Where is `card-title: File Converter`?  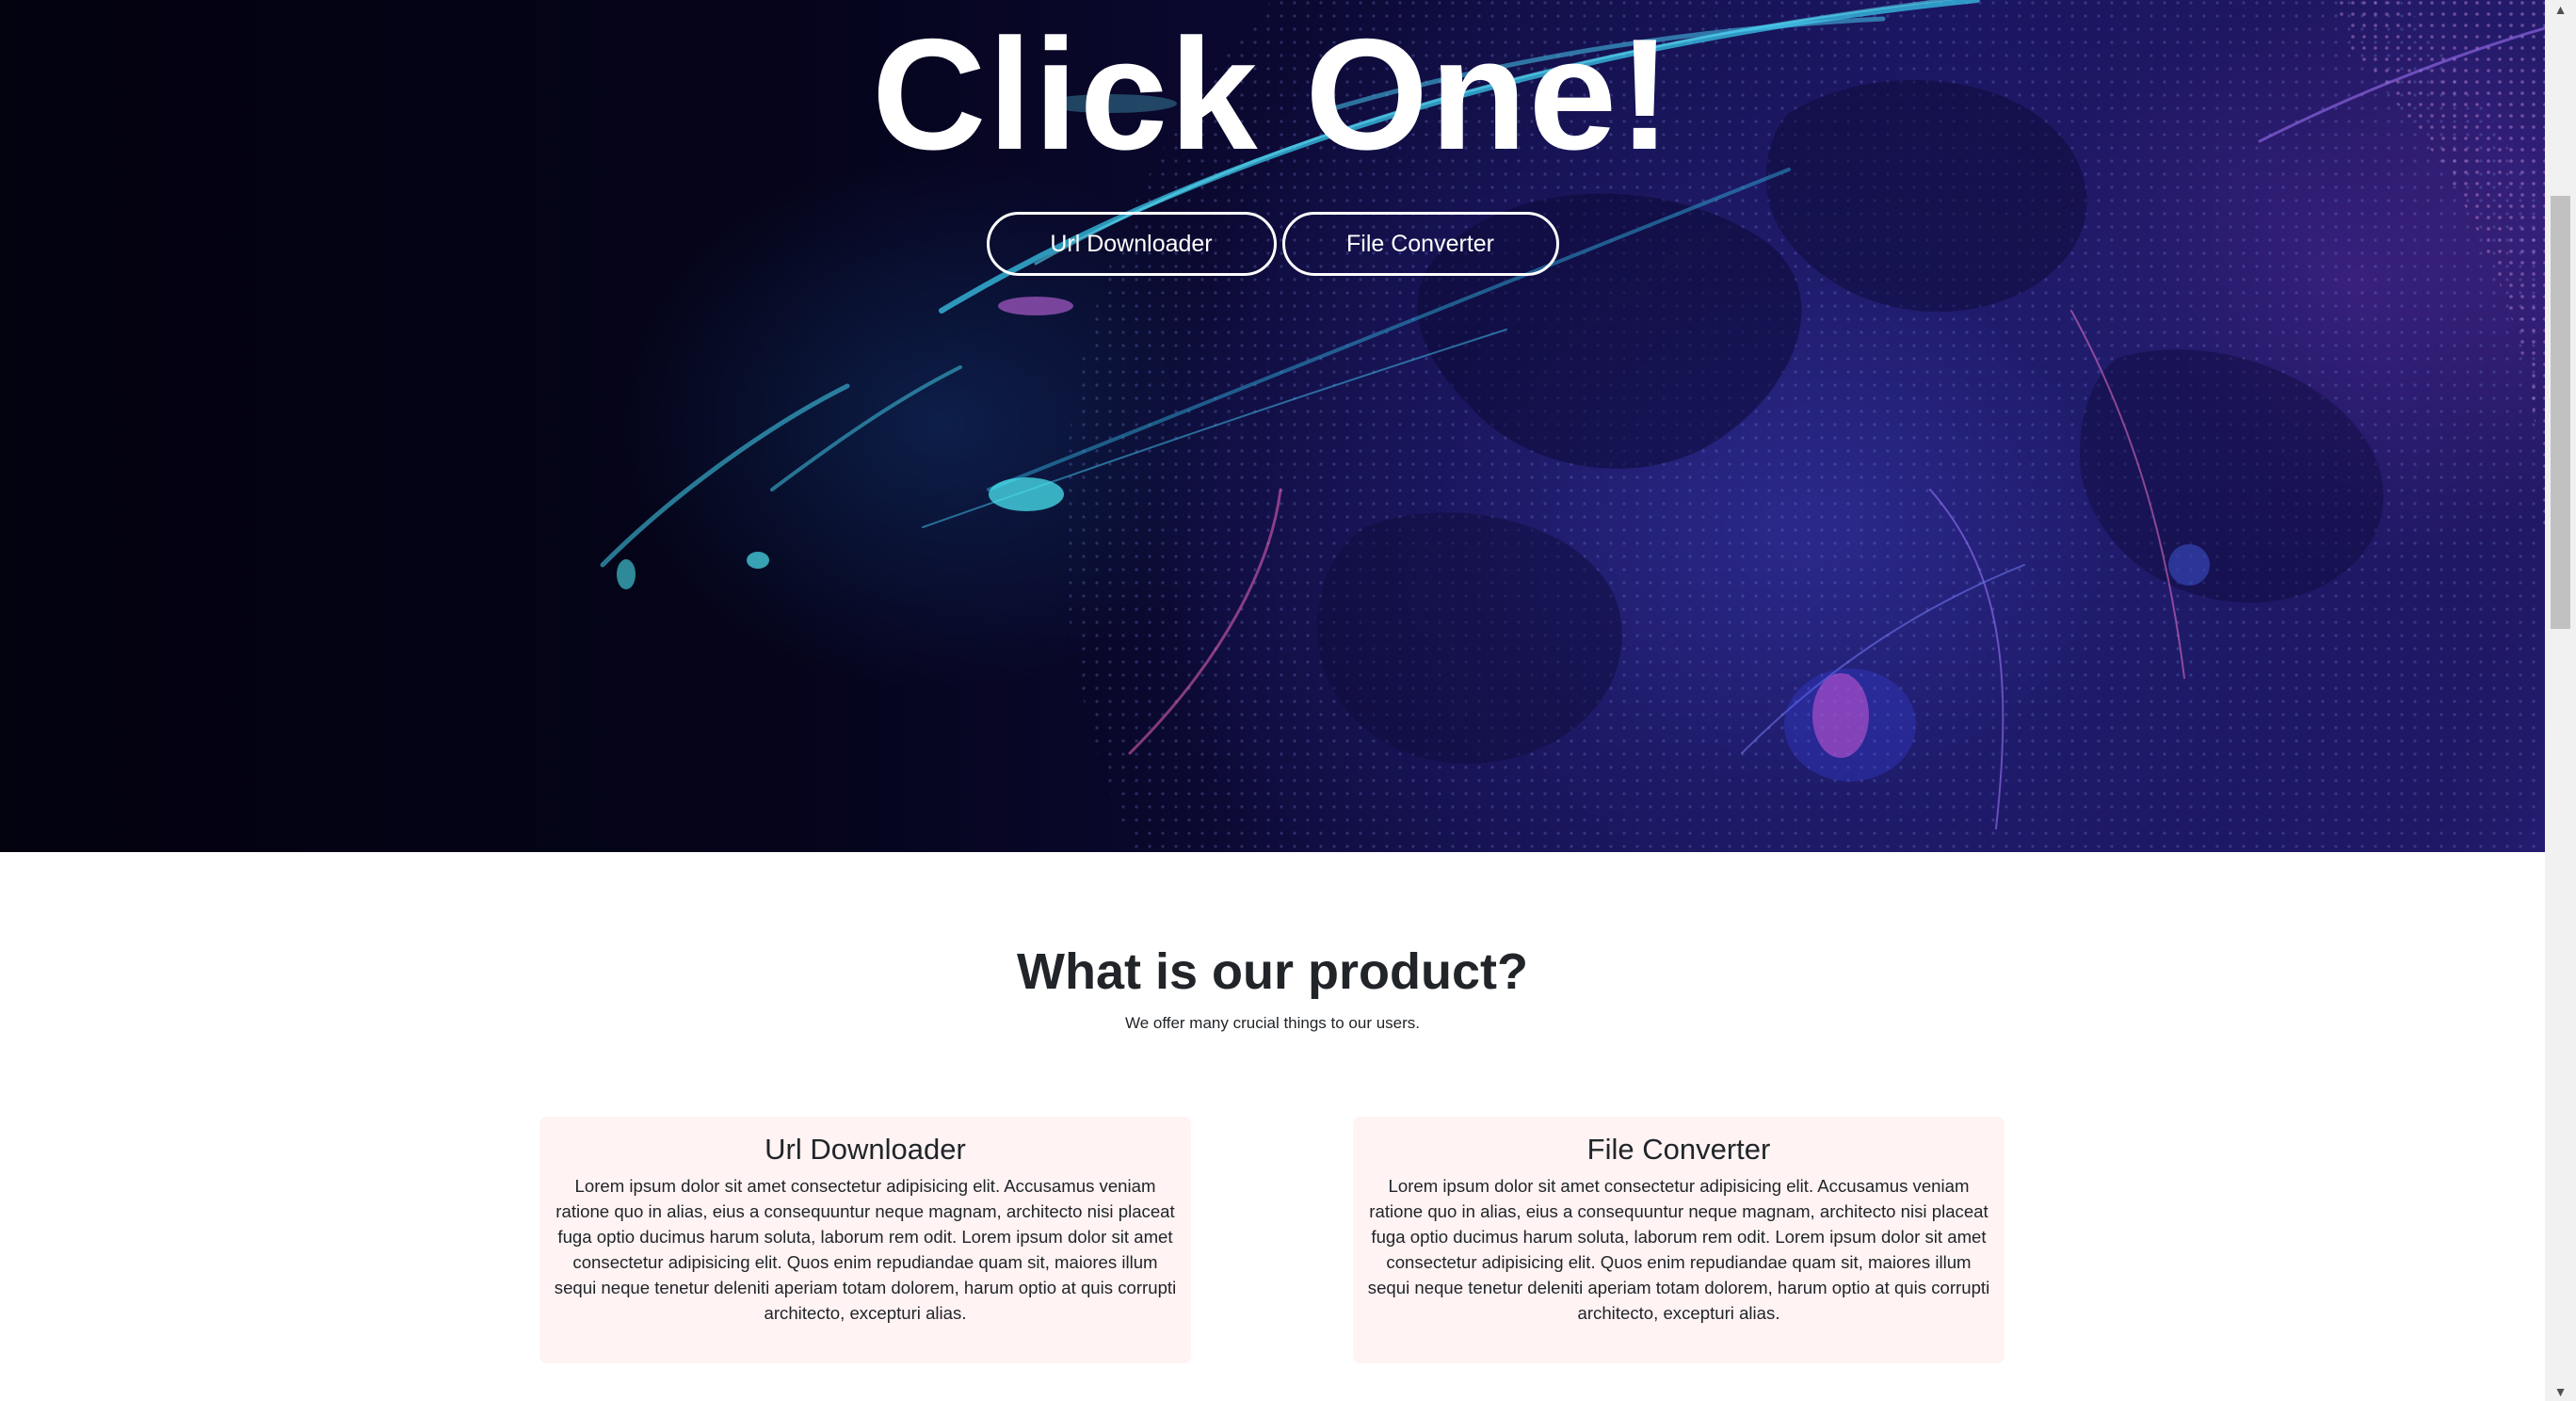
card-title: File Converter is located at coordinates (1678, 1149).